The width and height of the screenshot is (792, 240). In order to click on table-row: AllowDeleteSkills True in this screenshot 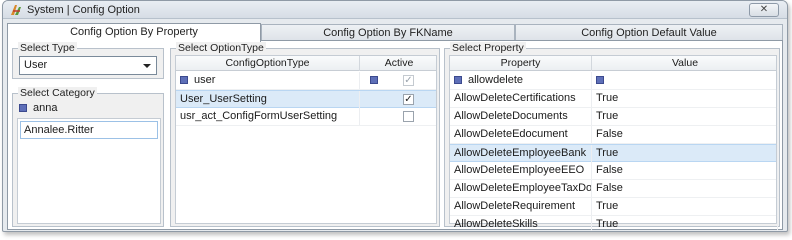, I will do `click(614, 223)`.